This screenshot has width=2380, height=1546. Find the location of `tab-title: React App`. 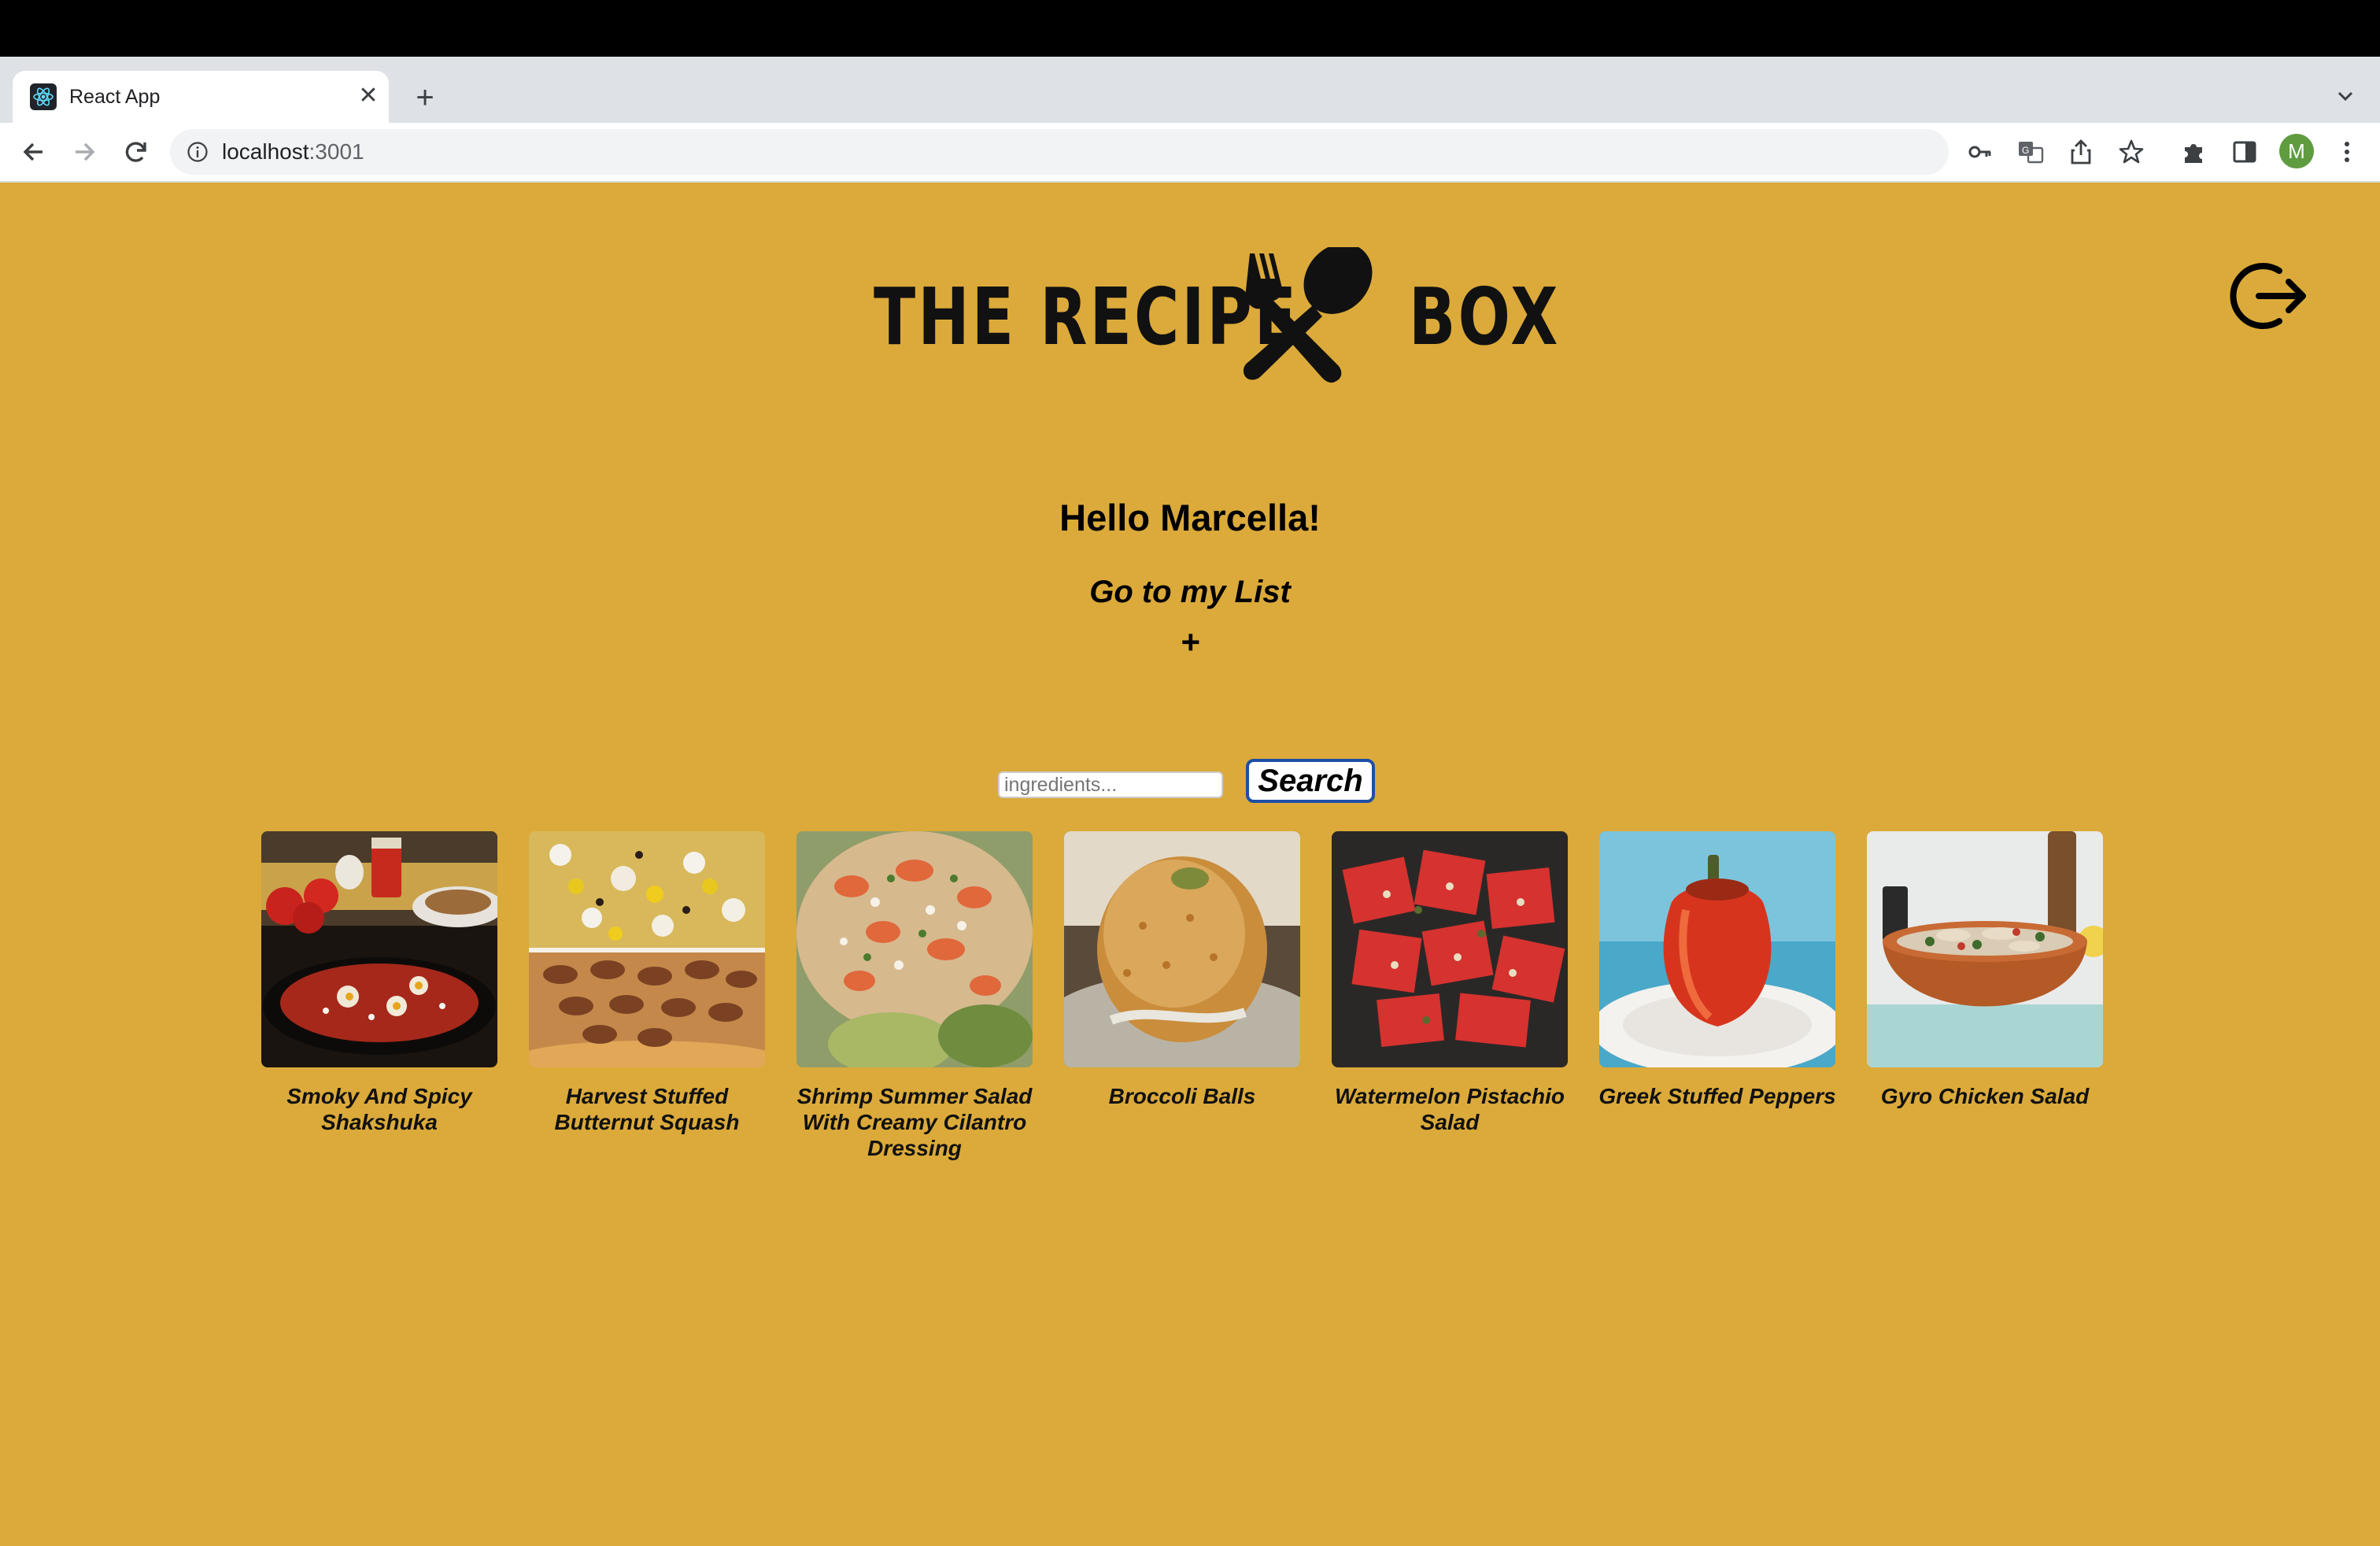

tab-title: React App is located at coordinates (115, 97).